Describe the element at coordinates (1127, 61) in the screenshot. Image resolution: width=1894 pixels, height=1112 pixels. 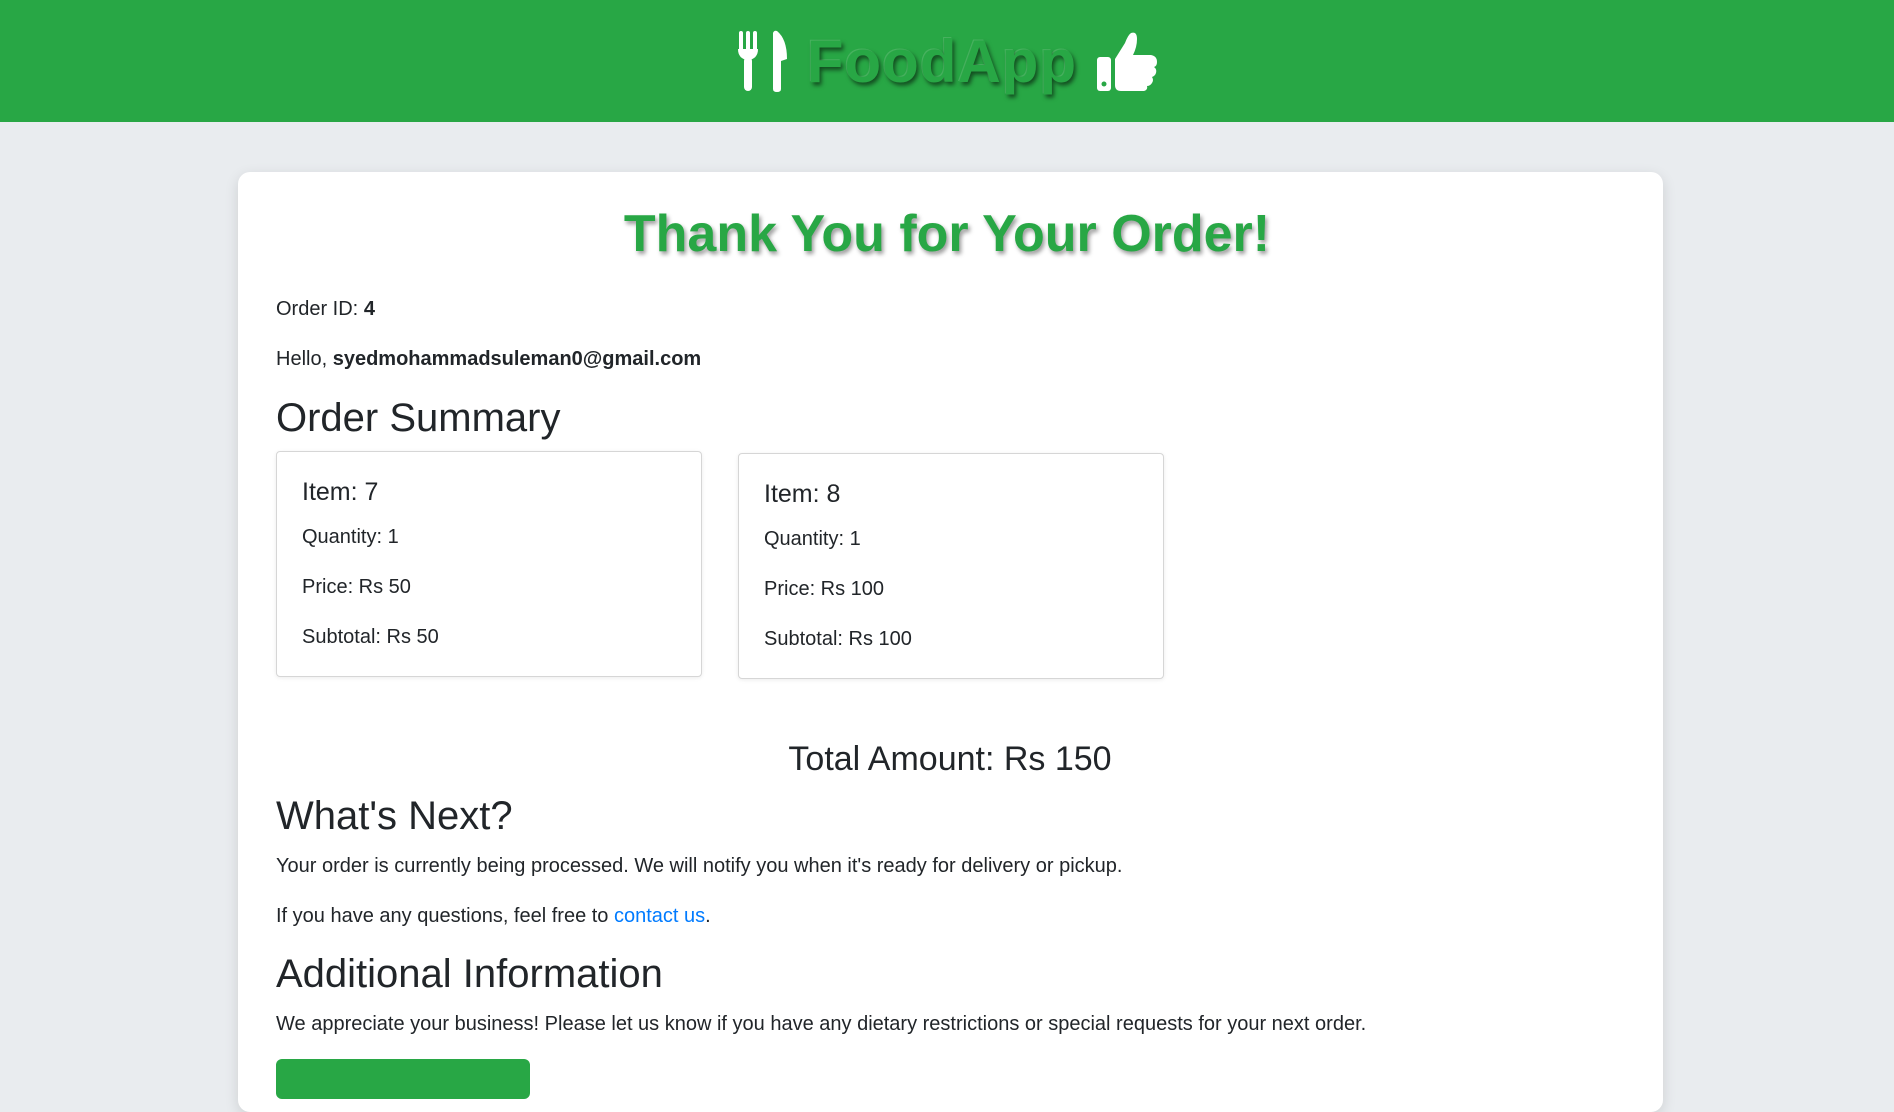
I see `thumbs-up-icon` at that location.